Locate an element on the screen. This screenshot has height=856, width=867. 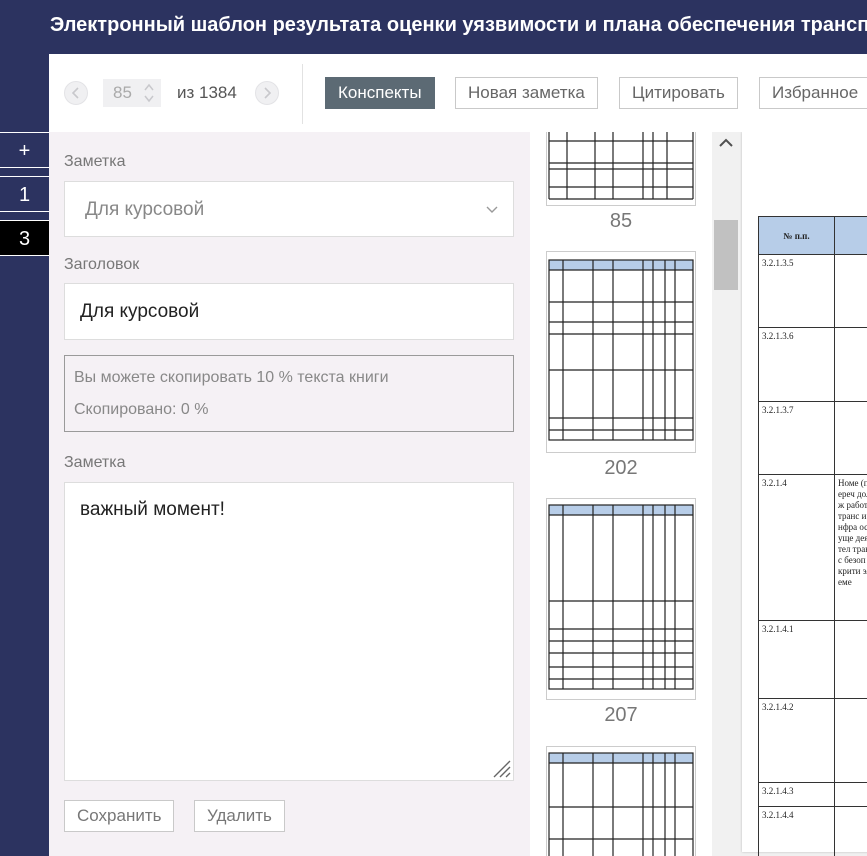
row-number: 3.2.1.4.3 is located at coordinates (796, 794).